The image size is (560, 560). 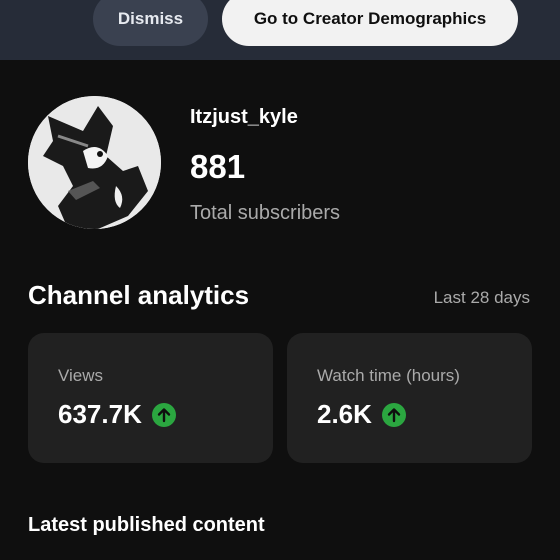 I want to click on views-card: Views 637.7K, so click(x=150, y=398).